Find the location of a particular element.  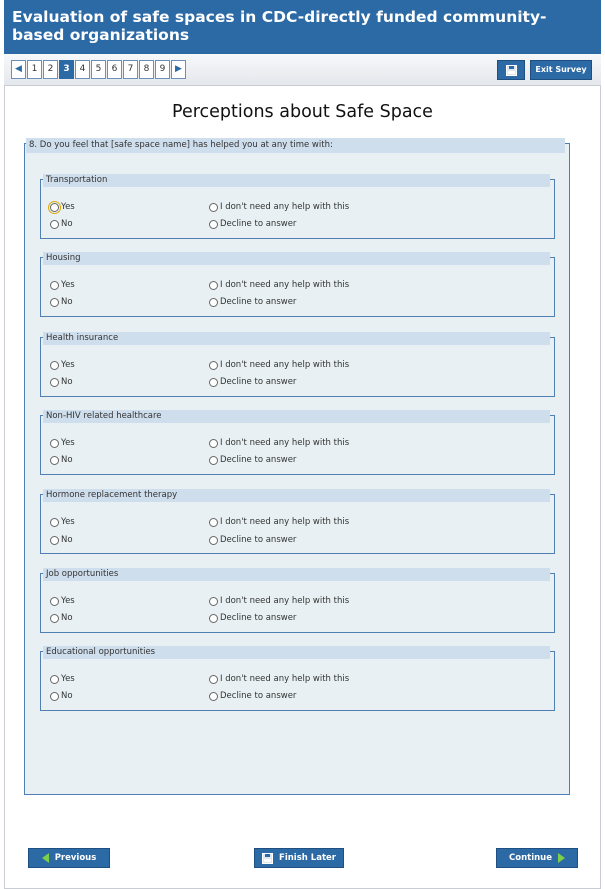

page-link-7: 7 is located at coordinates (130, 69).